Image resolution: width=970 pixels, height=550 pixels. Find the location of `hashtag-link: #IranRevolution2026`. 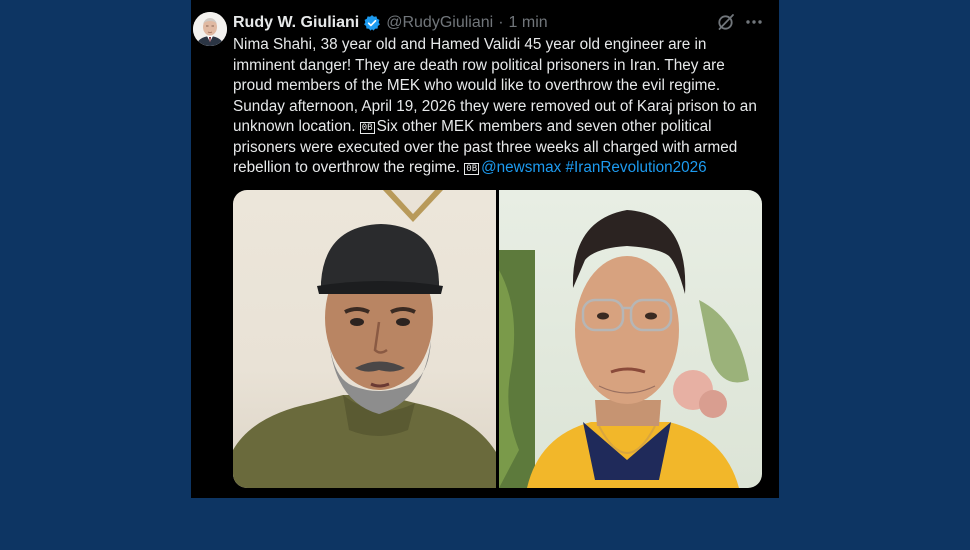

hashtag-link: #IranRevolution2026 is located at coordinates (636, 167).